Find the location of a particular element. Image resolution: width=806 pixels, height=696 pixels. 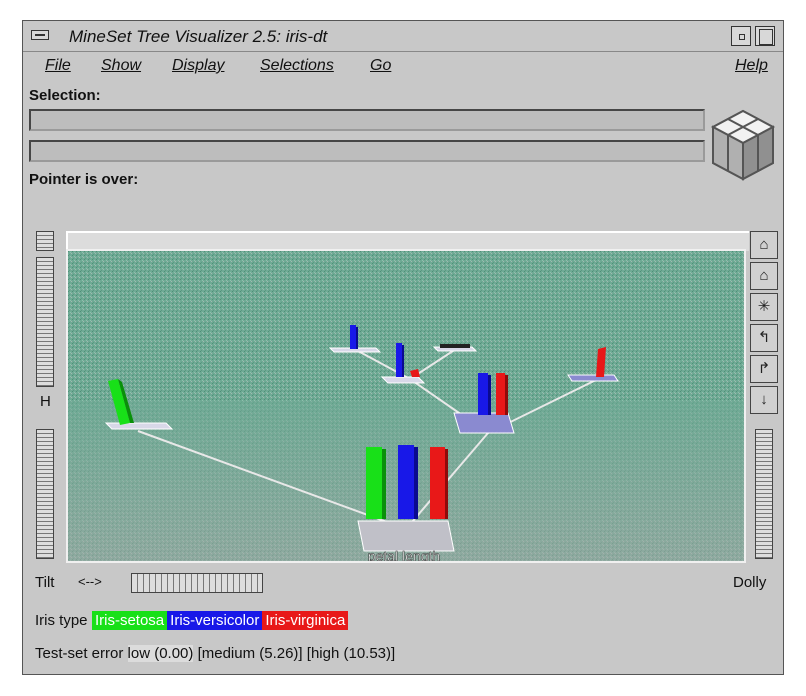

rotate-left-icon: ↰ is located at coordinates (764, 337).